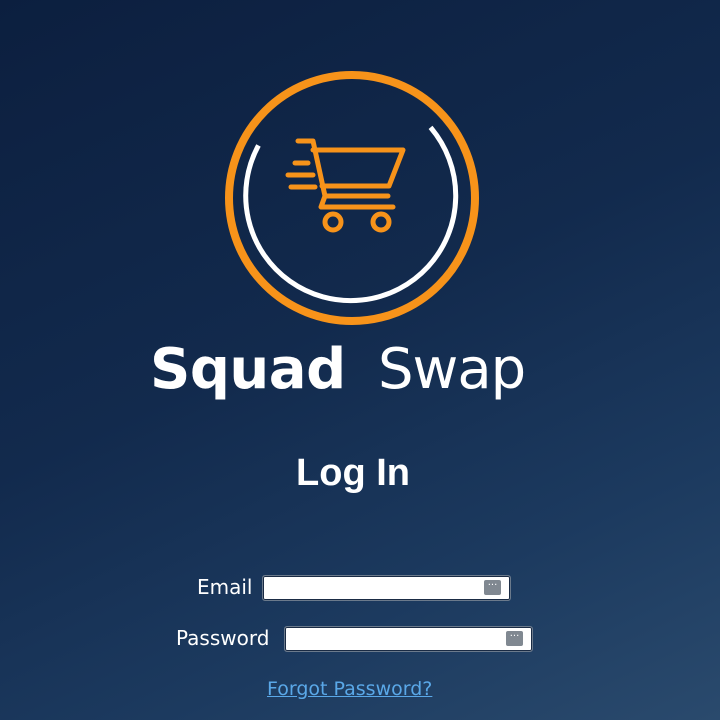  Describe the element at coordinates (225, 587) in the screenshot. I see `email-label: Email` at that location.